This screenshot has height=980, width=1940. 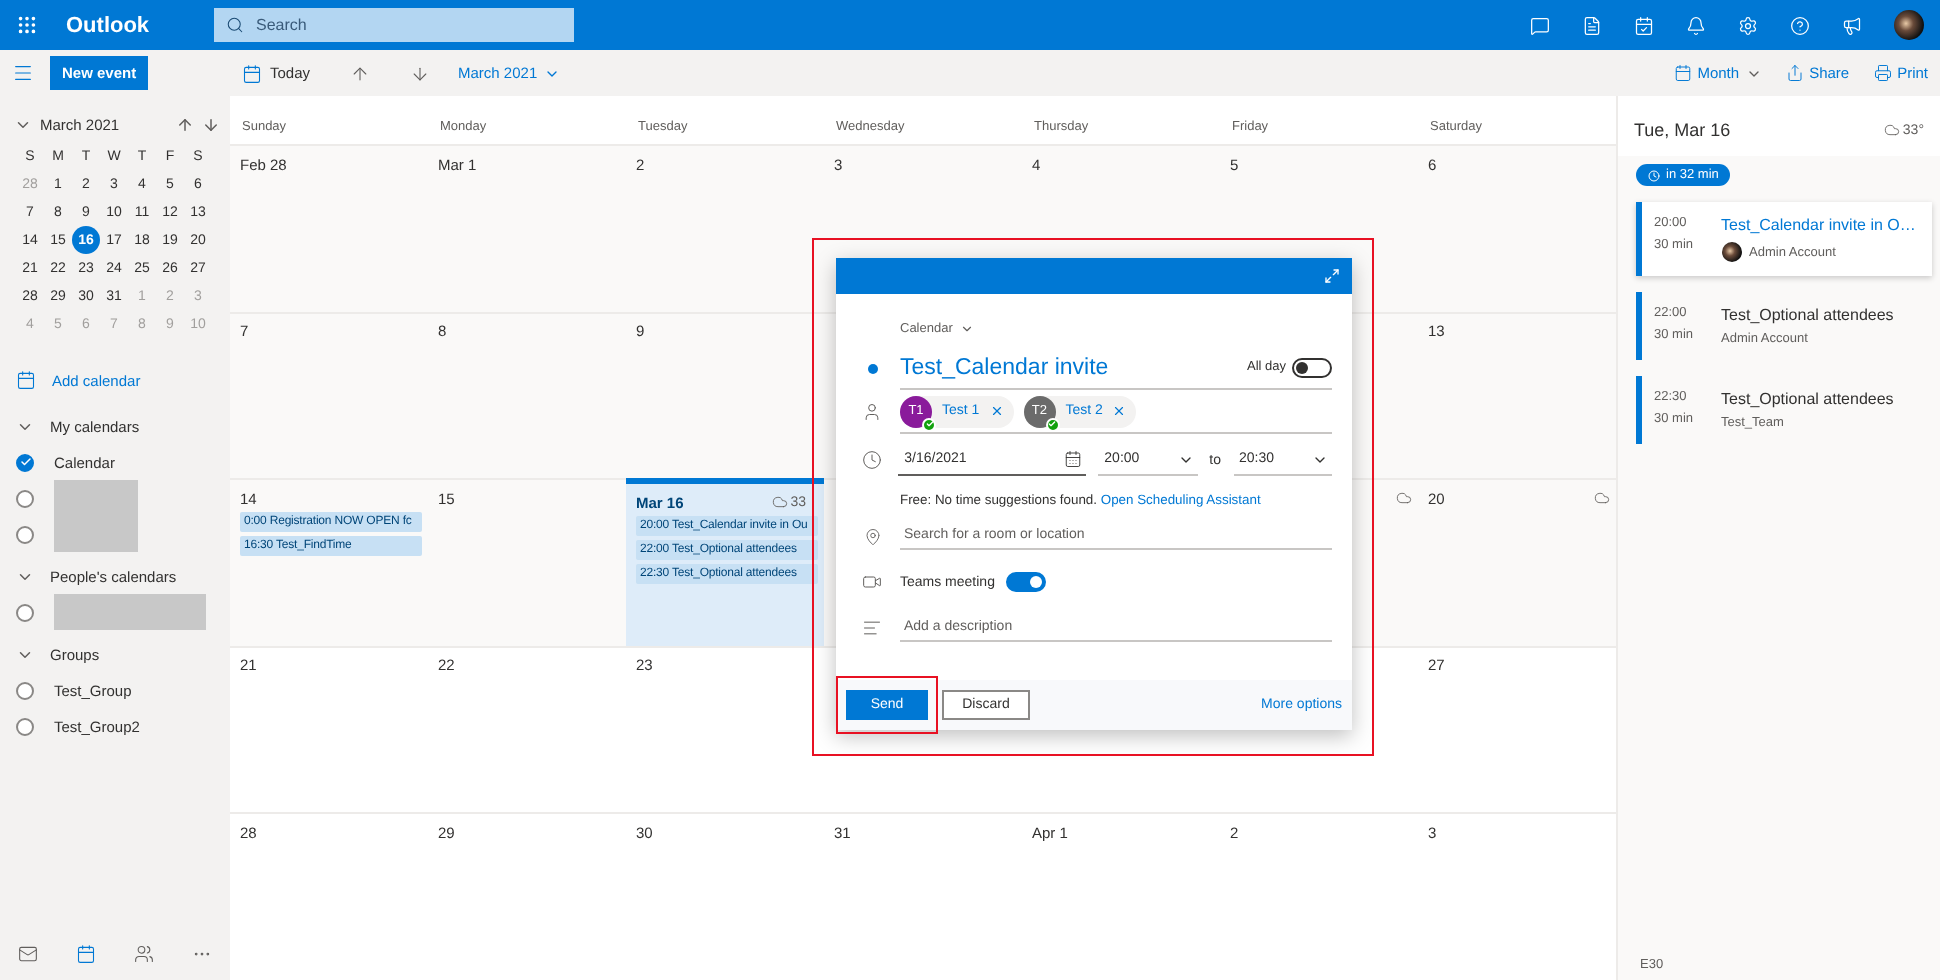 I want to click on app-name: Outlook, so click(x=109, y=25).